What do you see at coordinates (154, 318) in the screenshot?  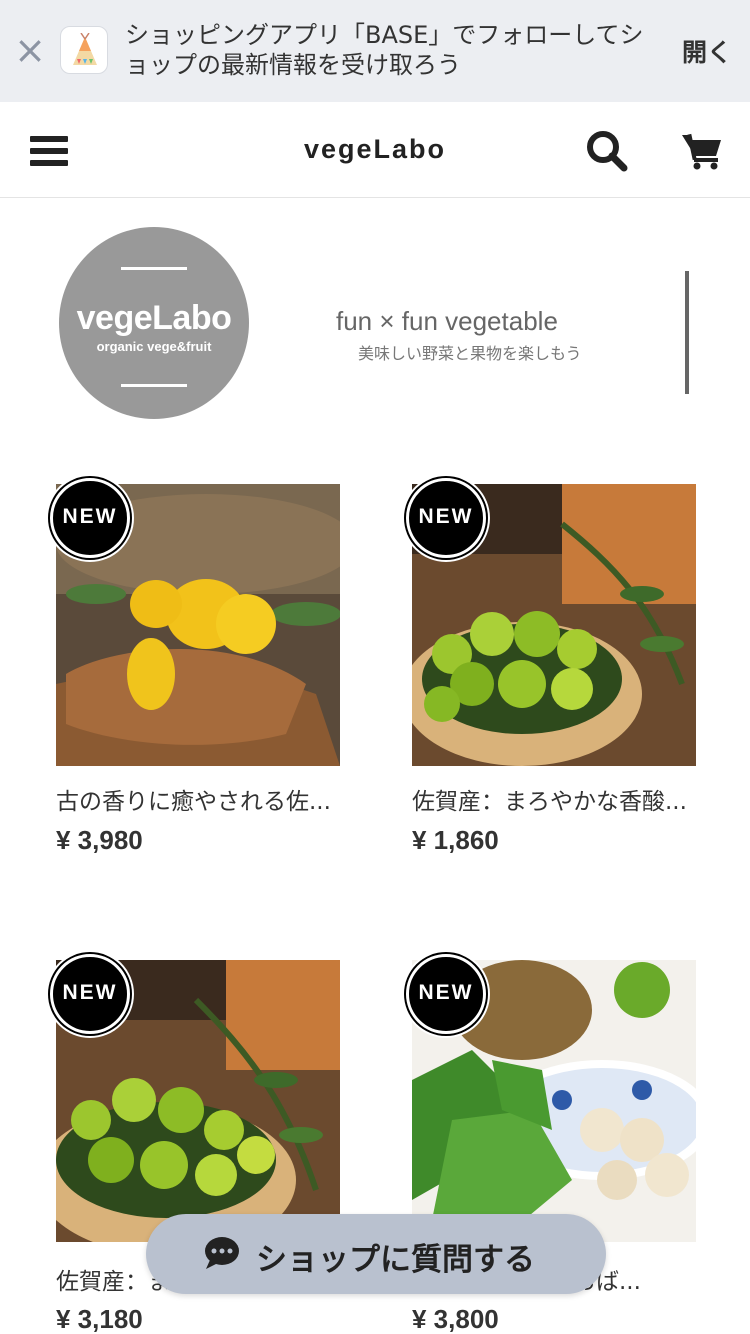 I see `logo-name: vegeLabo` at bounding box center [154, 318].